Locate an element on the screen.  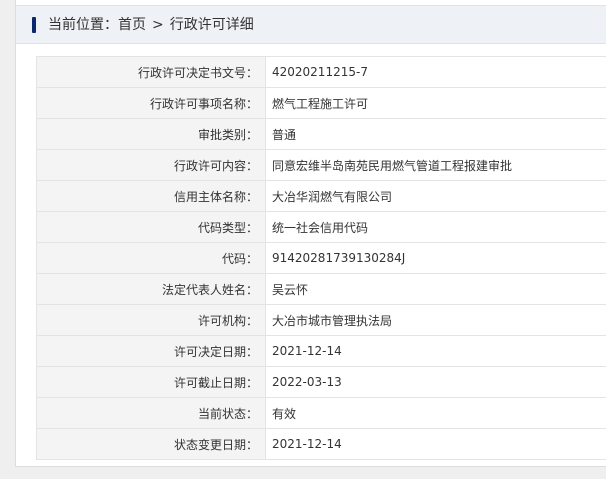
row-label: 行政许可内容： is located at coordinates (151, 165).